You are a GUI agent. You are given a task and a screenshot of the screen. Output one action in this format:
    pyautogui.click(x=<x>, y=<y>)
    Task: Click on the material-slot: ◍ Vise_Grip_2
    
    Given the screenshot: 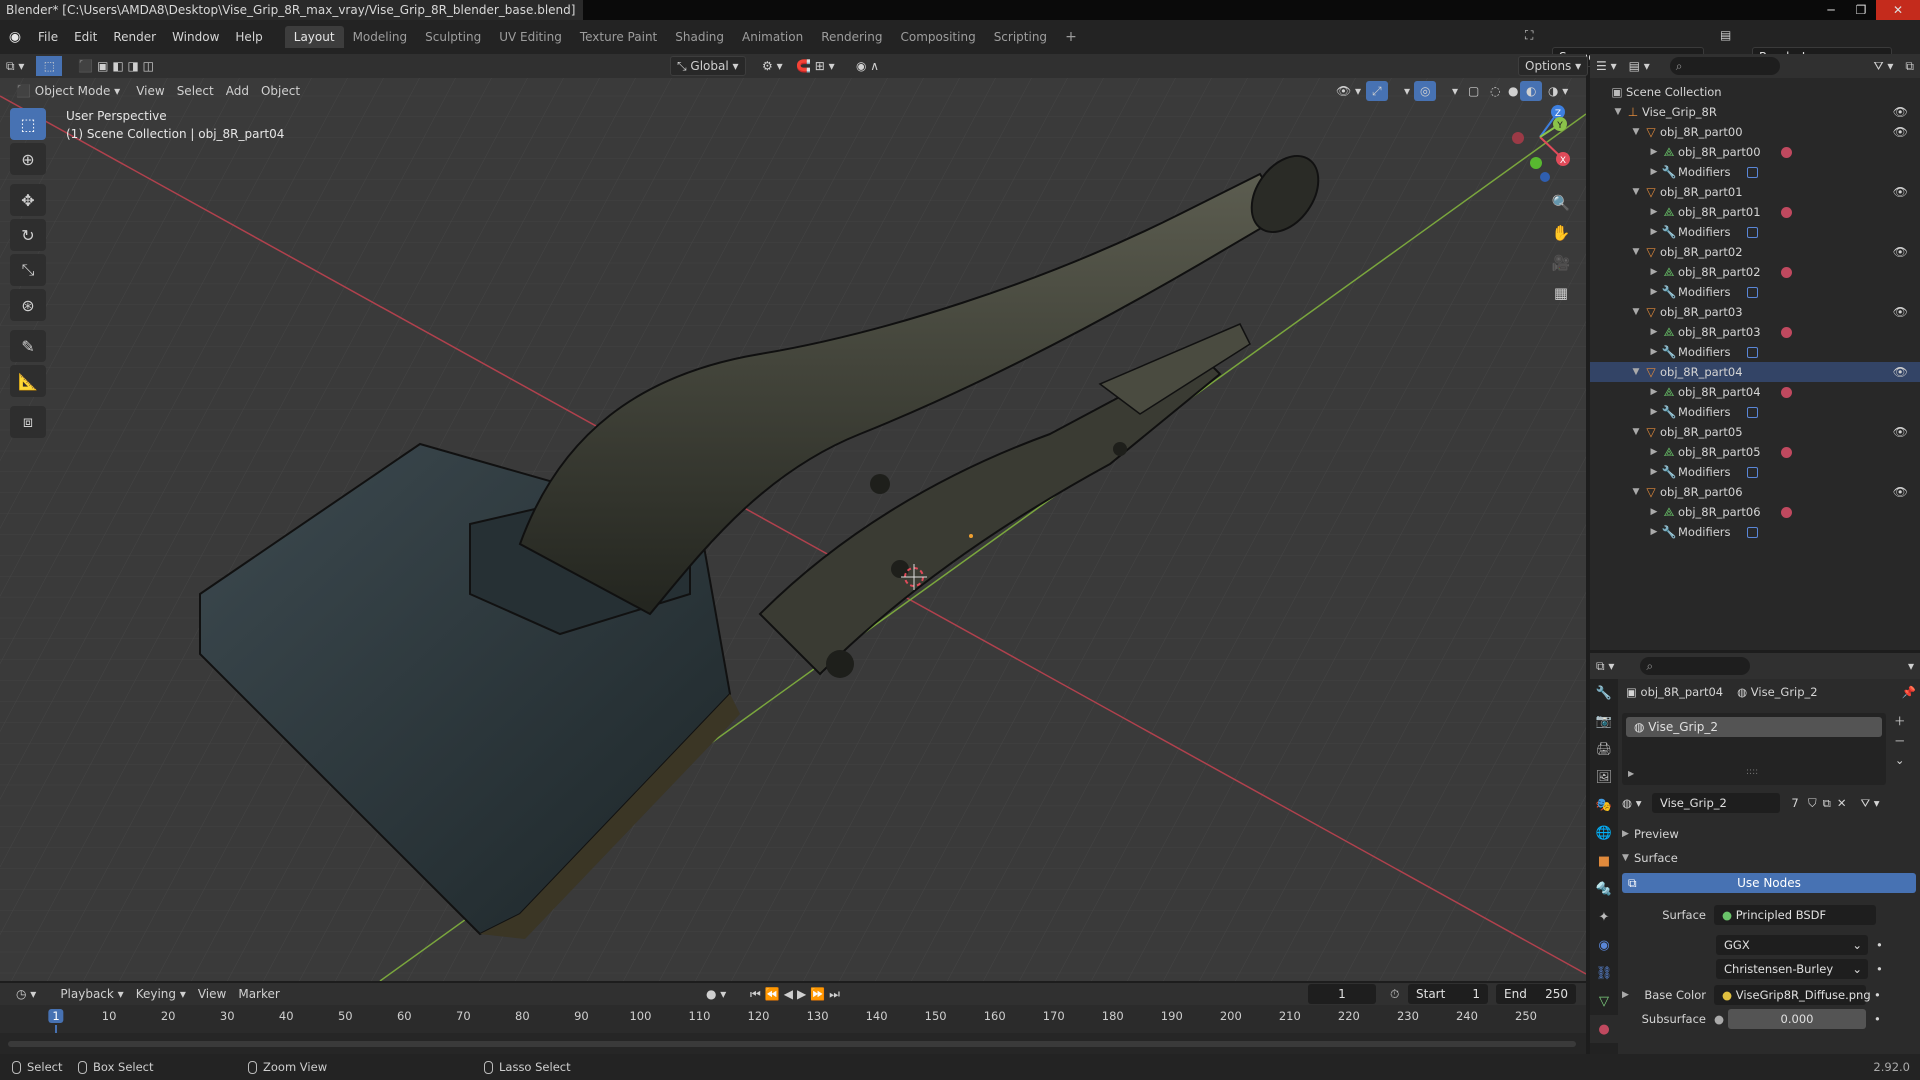 What is the action you would take?
    pyautogui.click(x=1754, y=727)
    